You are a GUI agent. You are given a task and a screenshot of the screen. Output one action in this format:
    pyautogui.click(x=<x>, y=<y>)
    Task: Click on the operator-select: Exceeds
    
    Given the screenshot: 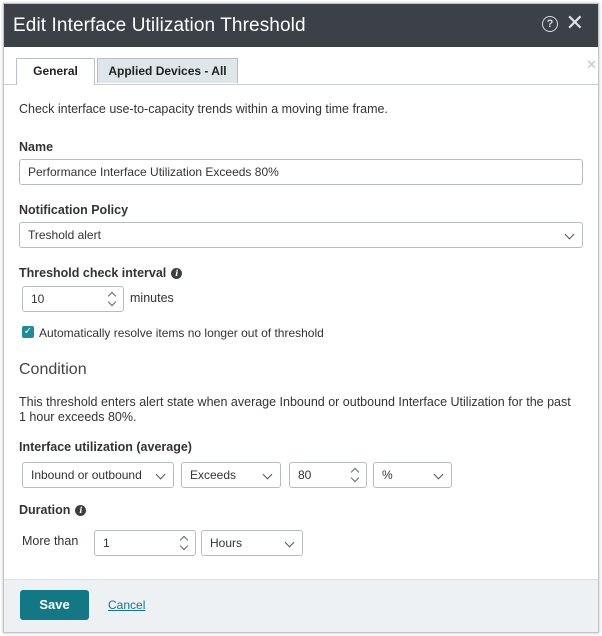 What is the action you would take?
    pyautogui.click(x=231, y=475)
    